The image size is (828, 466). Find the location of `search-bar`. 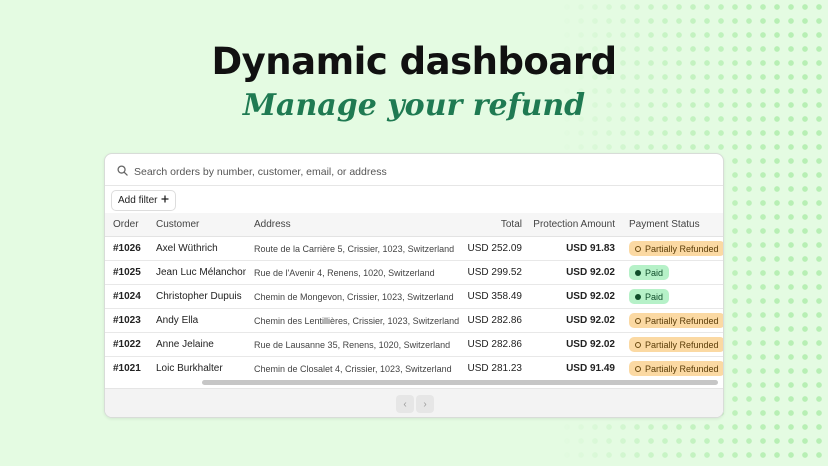

search-bar is located at coordinates (413, 172).